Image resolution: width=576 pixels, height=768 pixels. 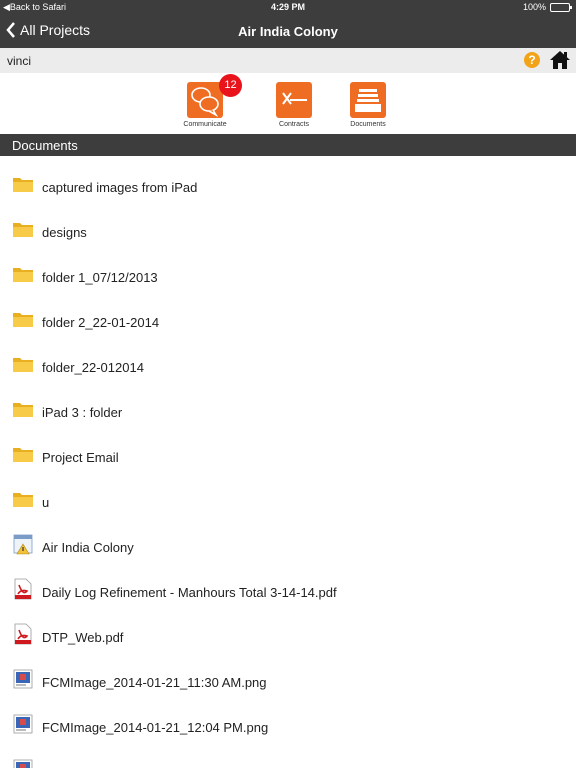 I want to click on document-name: folder_22-012014, so click(x=93, y=367).